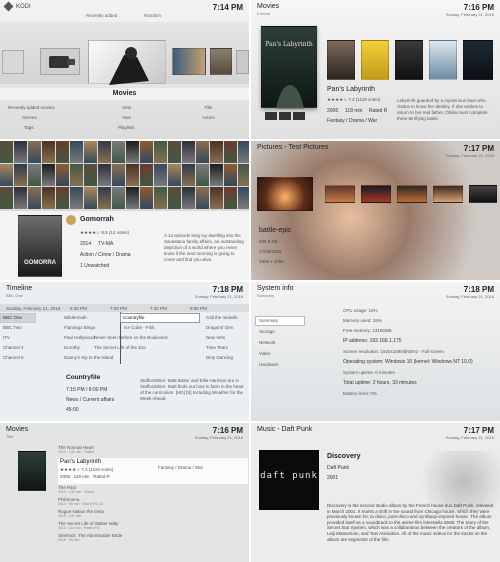  Describe the element at coordinates (29, 117) in the screenshot. I see `submenu-genres: Genres` at that location.